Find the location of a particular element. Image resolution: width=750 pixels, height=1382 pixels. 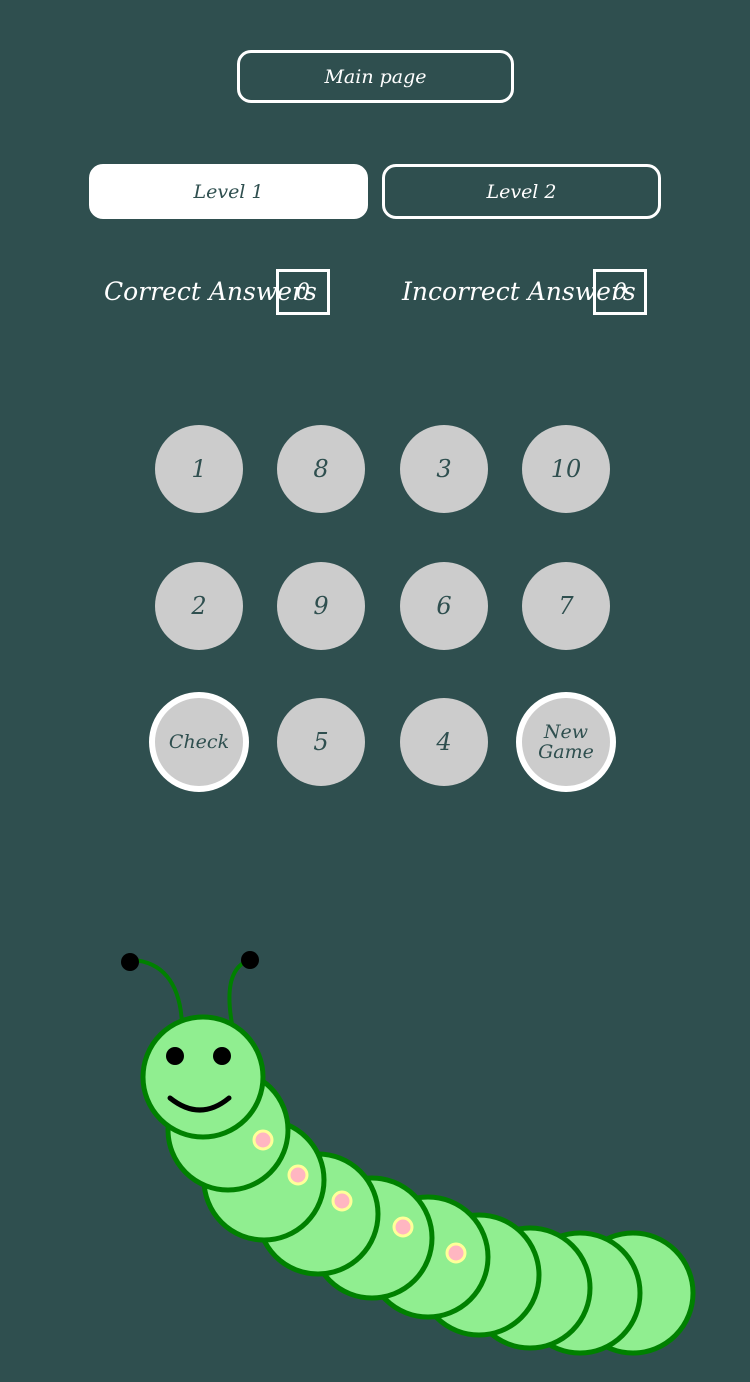

level-1-button: Level 1 is located at coordinates (228, 191).